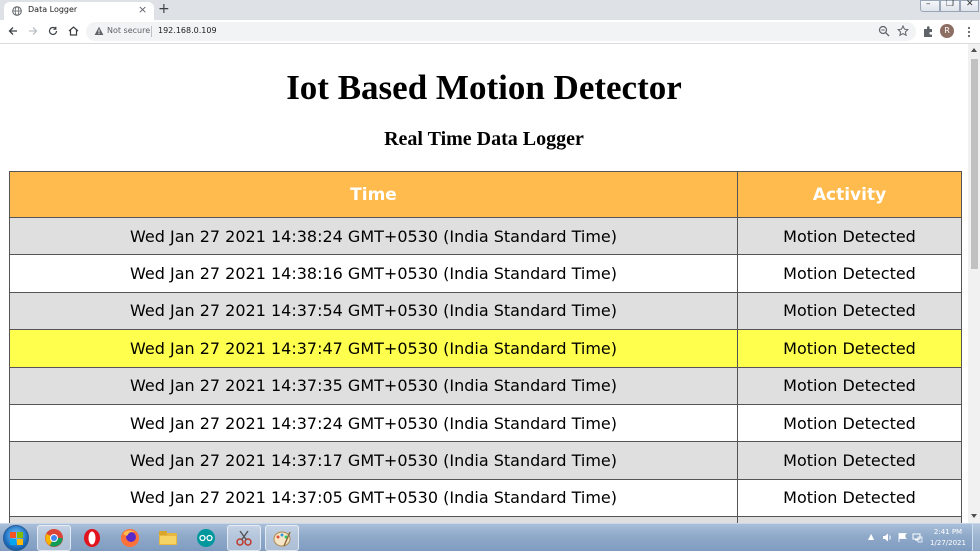 The image size is (980, 551). What do you see at coordinates (79, 11) in the screenshot?
I see `browser-tab: Data Logger ×` at bounding box center [79, 11].